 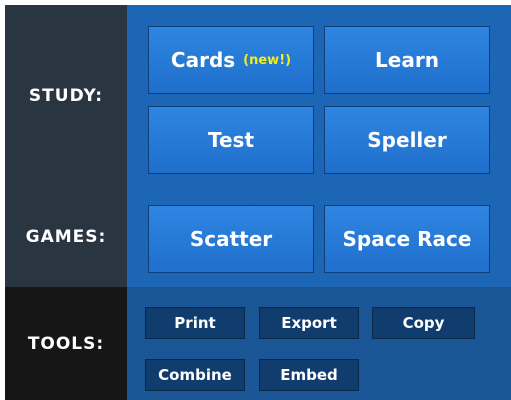 I want to click on cards-button-label: Cards, so click(x=203, y=60).